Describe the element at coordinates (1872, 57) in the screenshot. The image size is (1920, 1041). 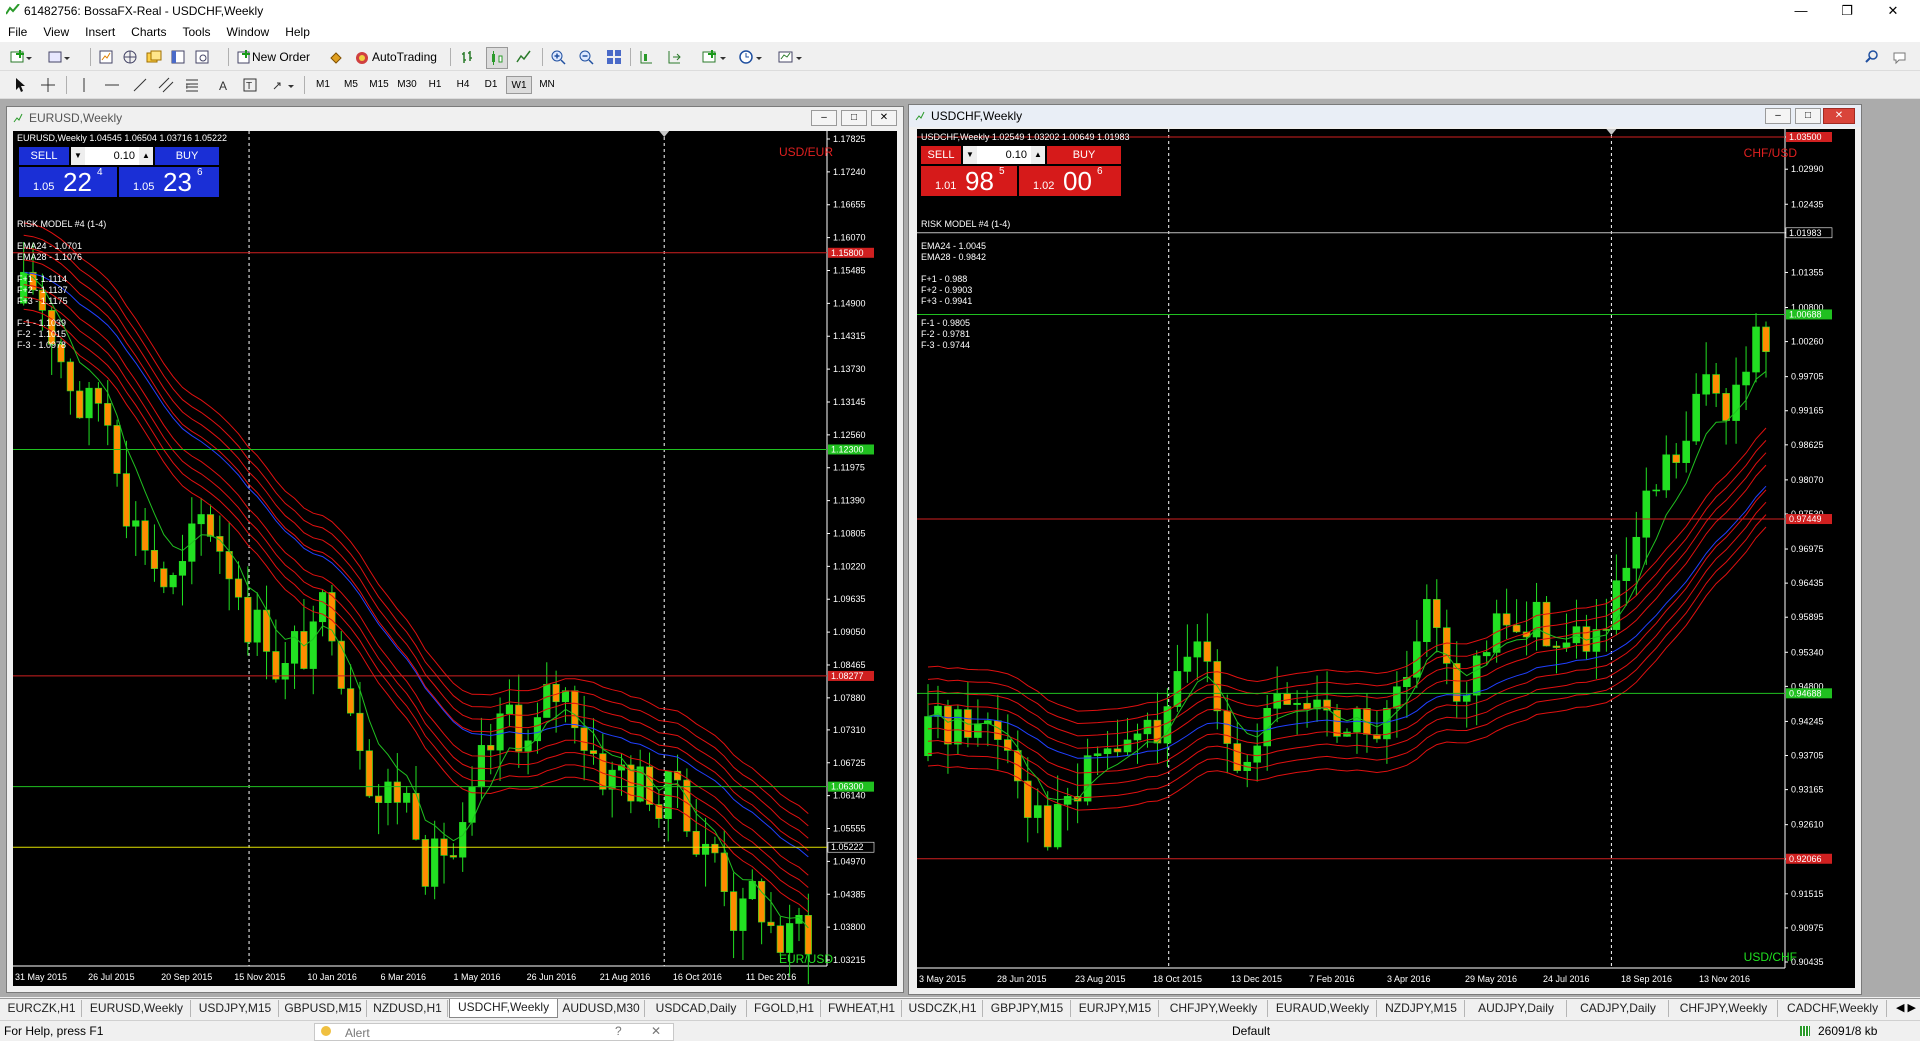
I see `search-icon` at that location.